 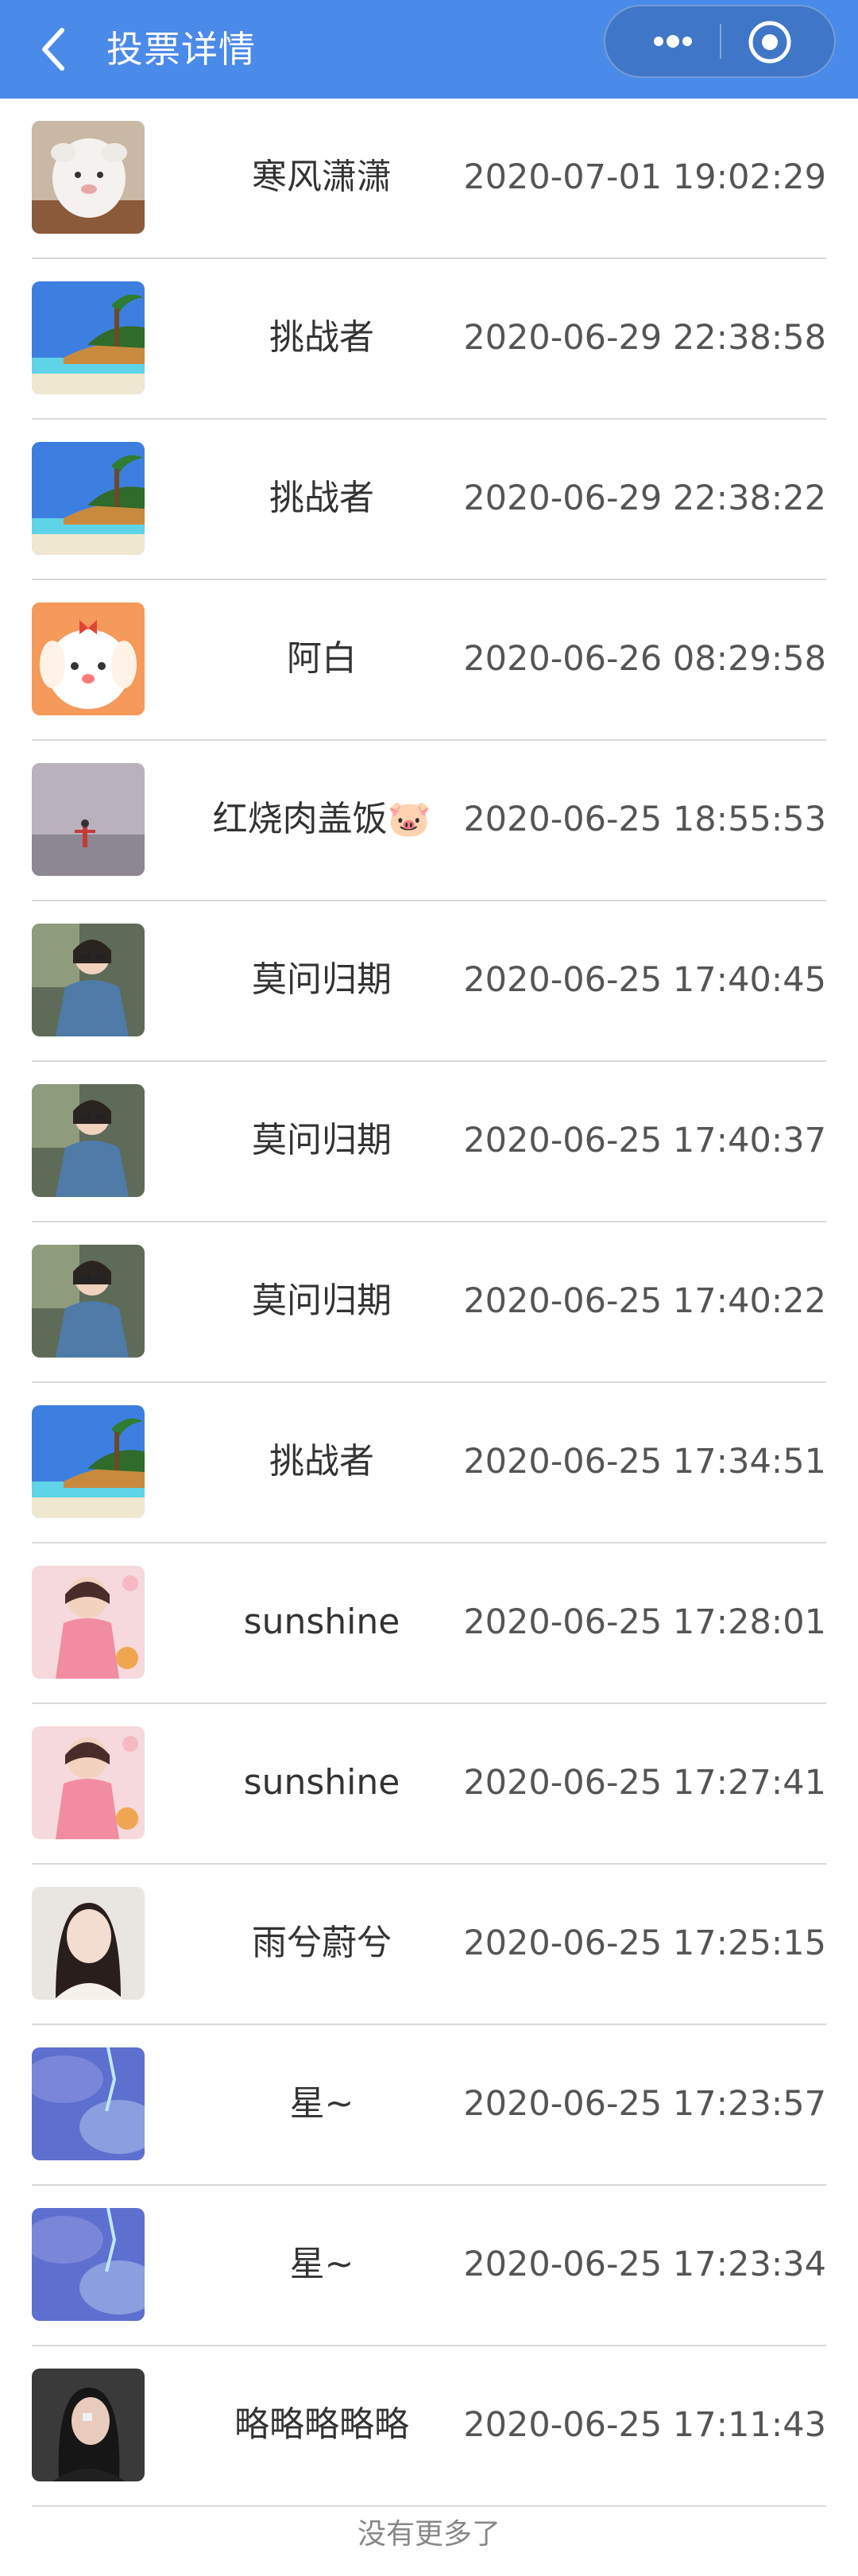 I want to click on vote-record-row: 雨兮蔚兮 2020-06-25 17:25:15, so click(x=429, y=1945).